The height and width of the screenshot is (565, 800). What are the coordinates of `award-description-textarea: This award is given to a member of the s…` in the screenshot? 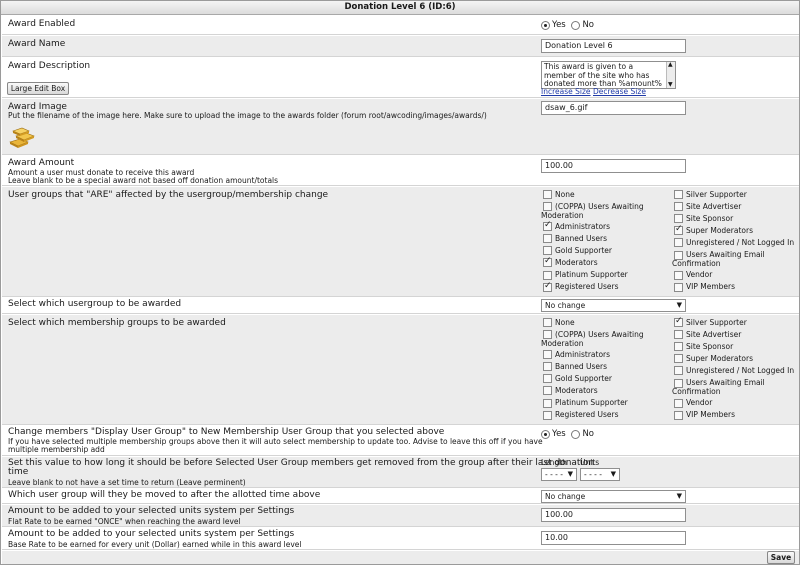 It's located at (608, 75).